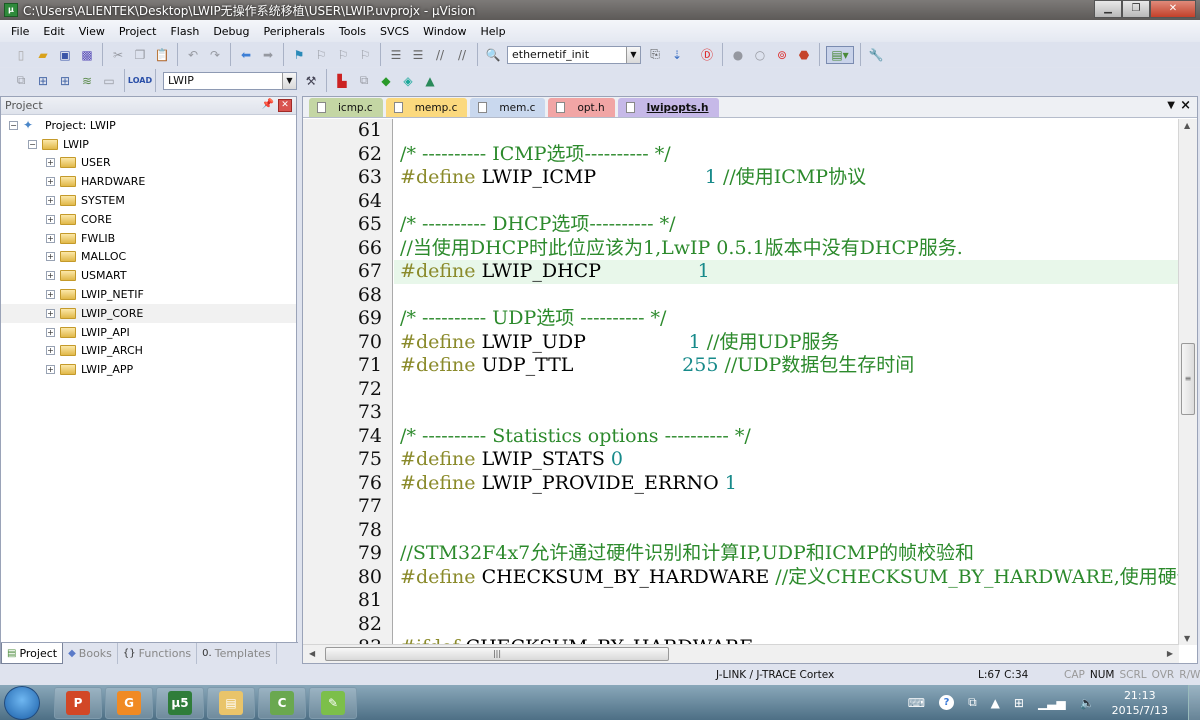  Describe the element at coordinates (1136, 9) in the screenshot. I see `restore-button: ❐` at that location.